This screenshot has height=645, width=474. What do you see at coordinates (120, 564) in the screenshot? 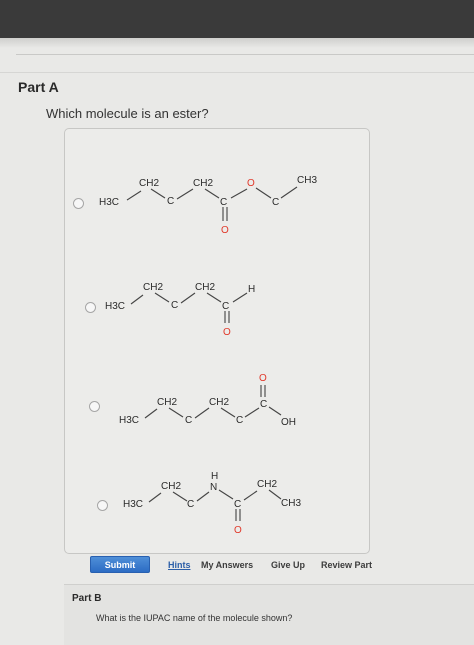
I see `submit-button: Submit` at bounding box center [120, 564].